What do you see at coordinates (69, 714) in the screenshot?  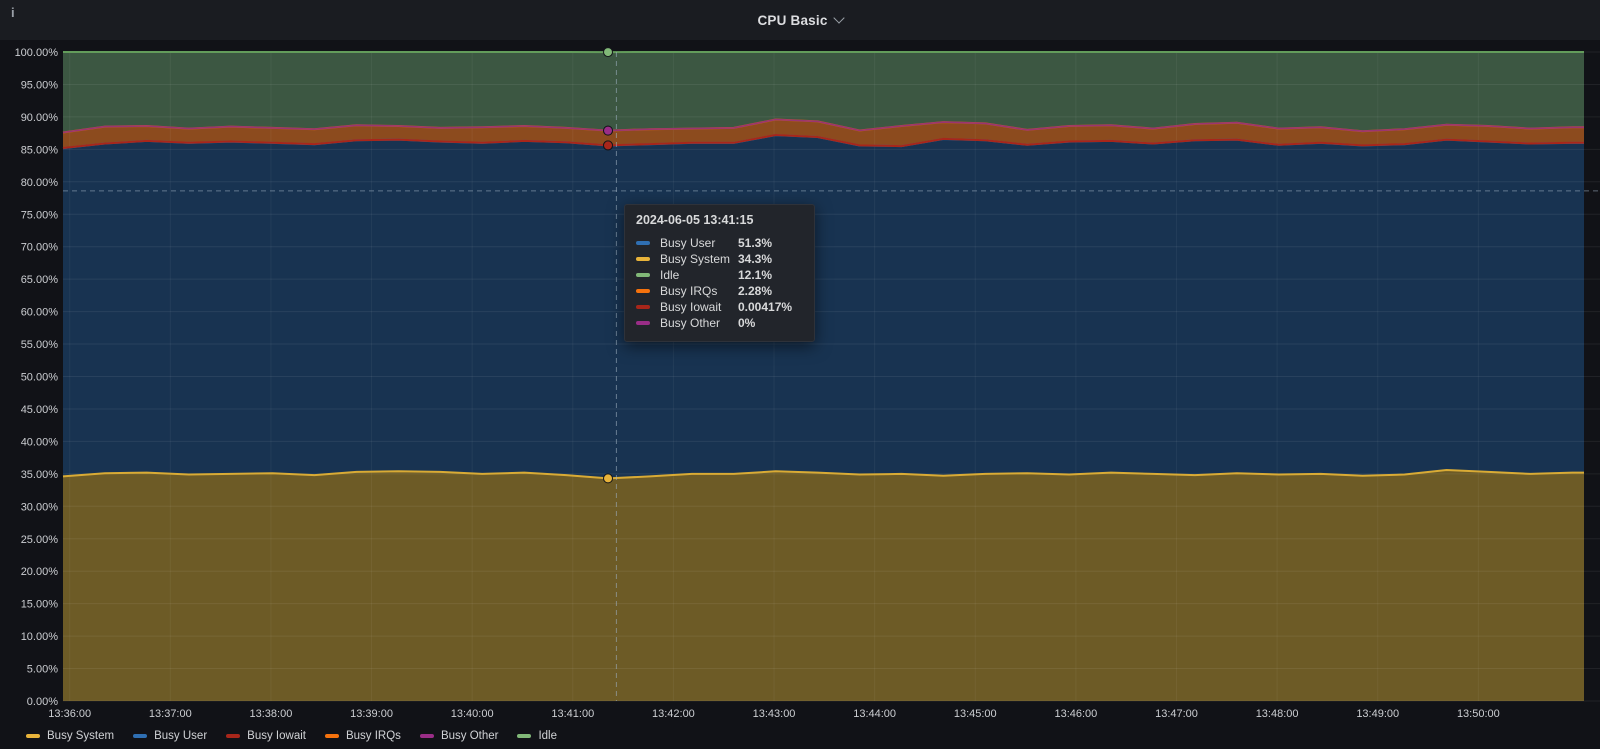 I see `x-axis-tick: 13:36:00` at bounding box center [69, 714].